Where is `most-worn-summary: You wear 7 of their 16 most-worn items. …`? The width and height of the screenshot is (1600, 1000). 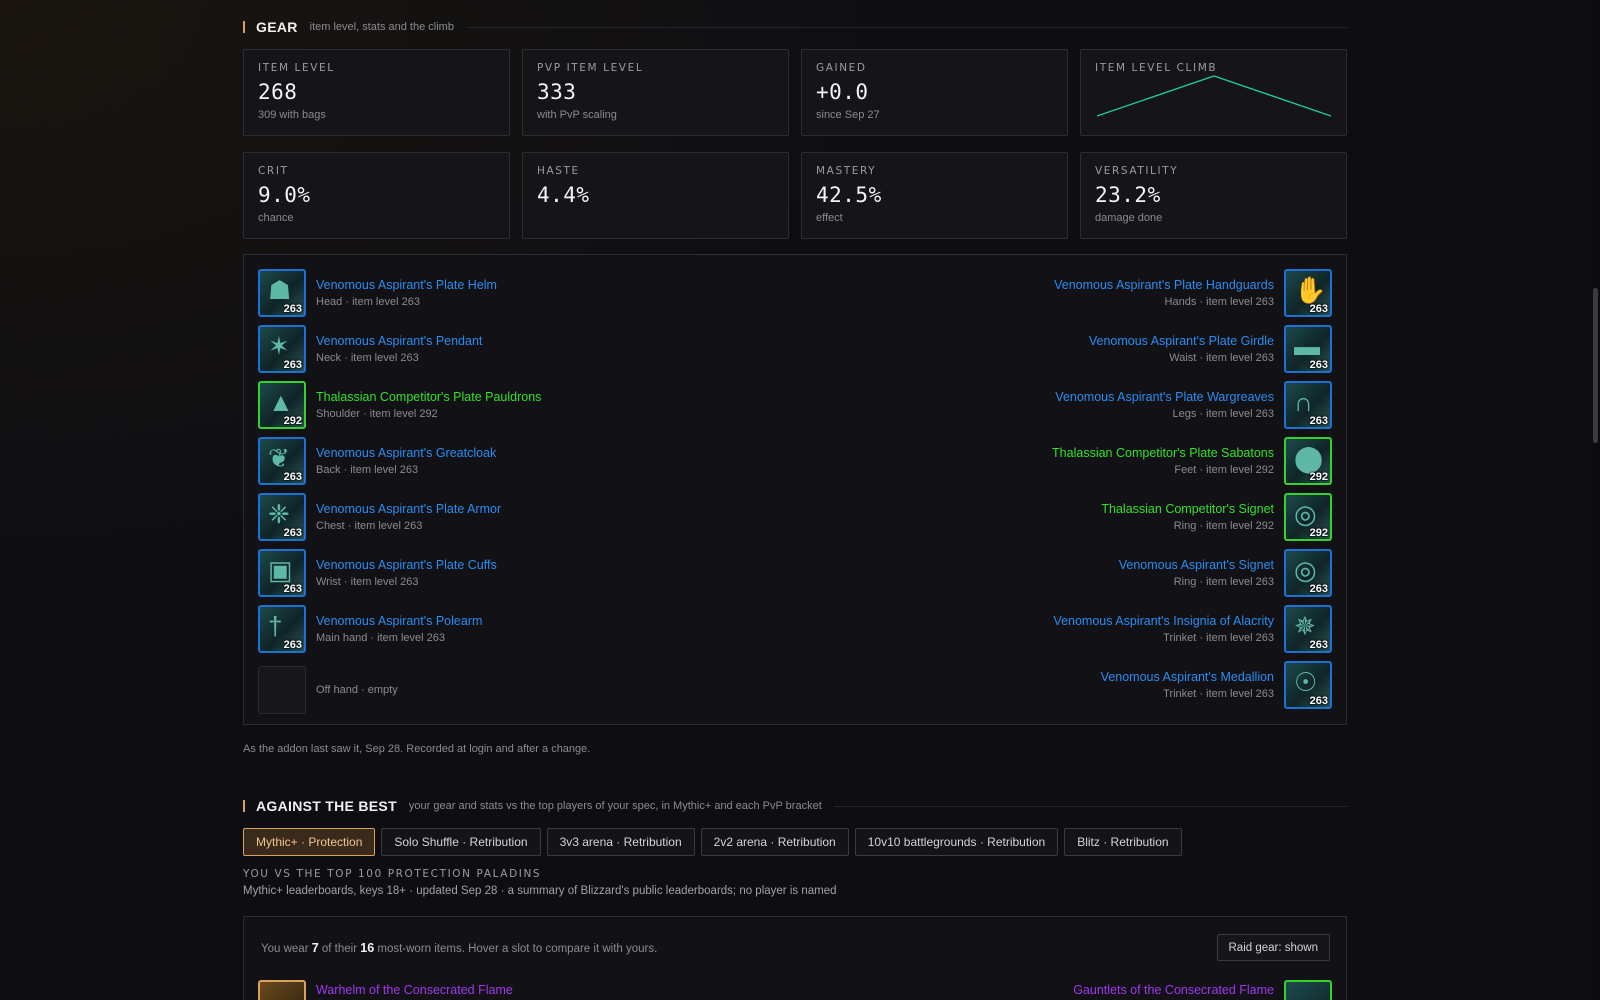
most-worn-summary: You wear 7 of their 16 most-worn items. … is located at coordinates (459, 948).